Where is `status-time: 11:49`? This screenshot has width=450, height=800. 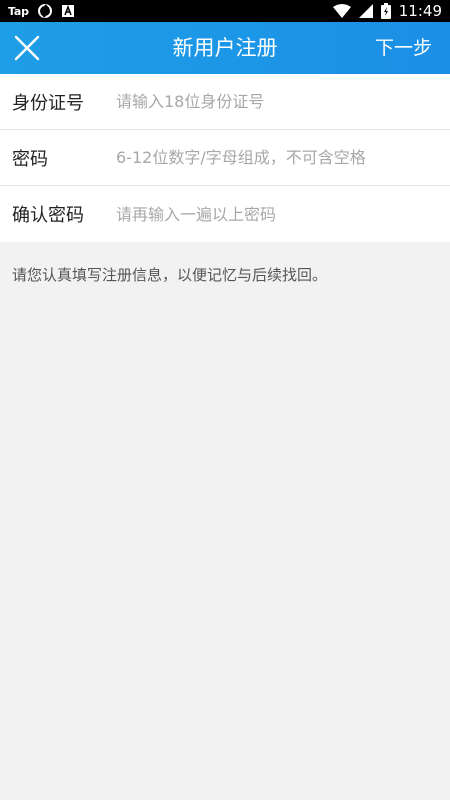 status-time: 11:49 is located at coordinates (420, 11).